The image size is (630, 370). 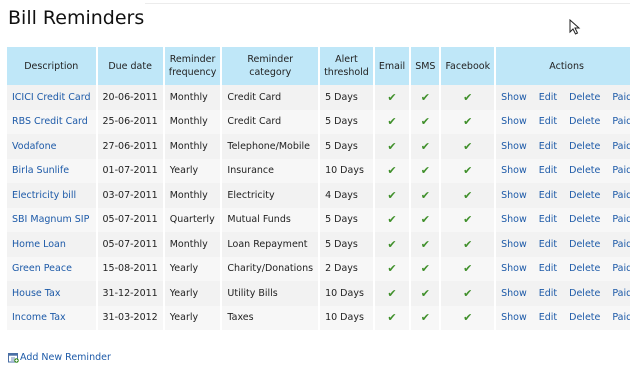 What do you see at coordinates (52, 146) in the screenshot?
I see `reminder-description-link: Vodafone` at bounding box center [52, 146].